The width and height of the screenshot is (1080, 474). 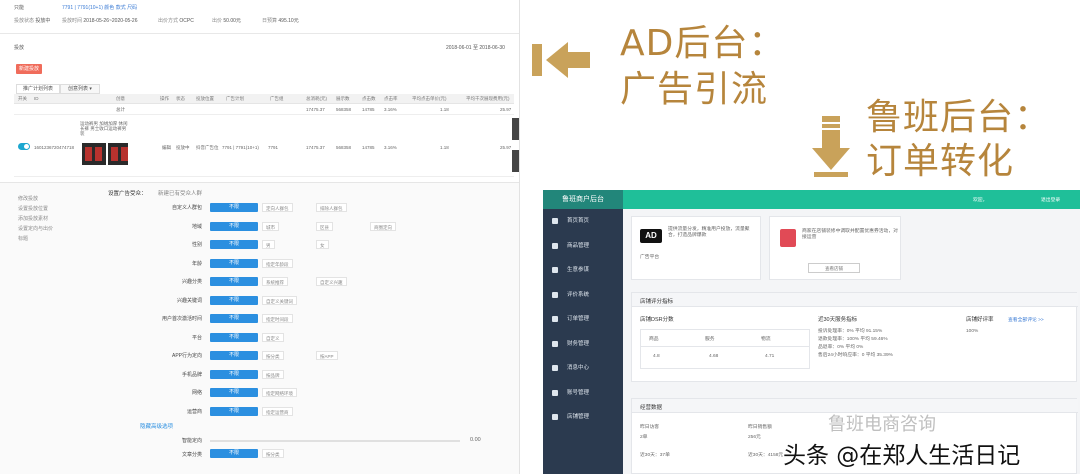 I want to click on targeting-option: 按品牌, so click(x=273, y=374).